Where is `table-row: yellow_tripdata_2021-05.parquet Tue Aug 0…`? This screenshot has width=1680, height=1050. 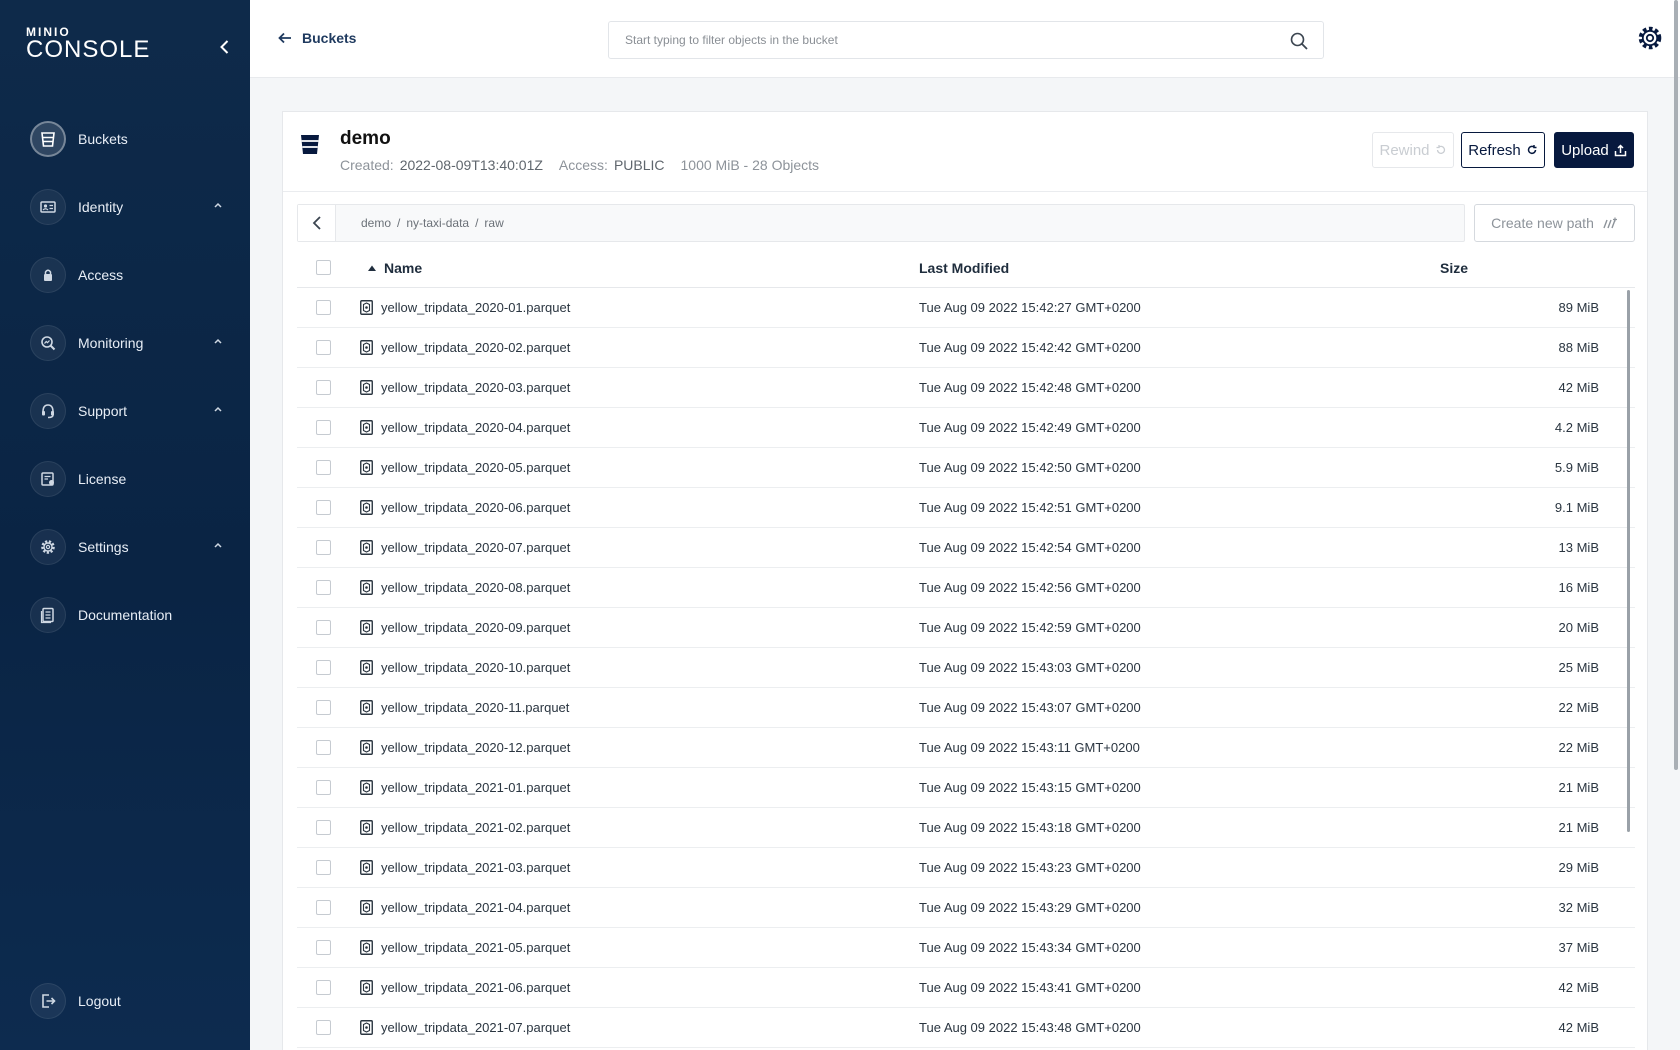 table-row: yellow_tripdata_2021-05.parquet Tue Aug 0… is located at coordinates (966, 948).